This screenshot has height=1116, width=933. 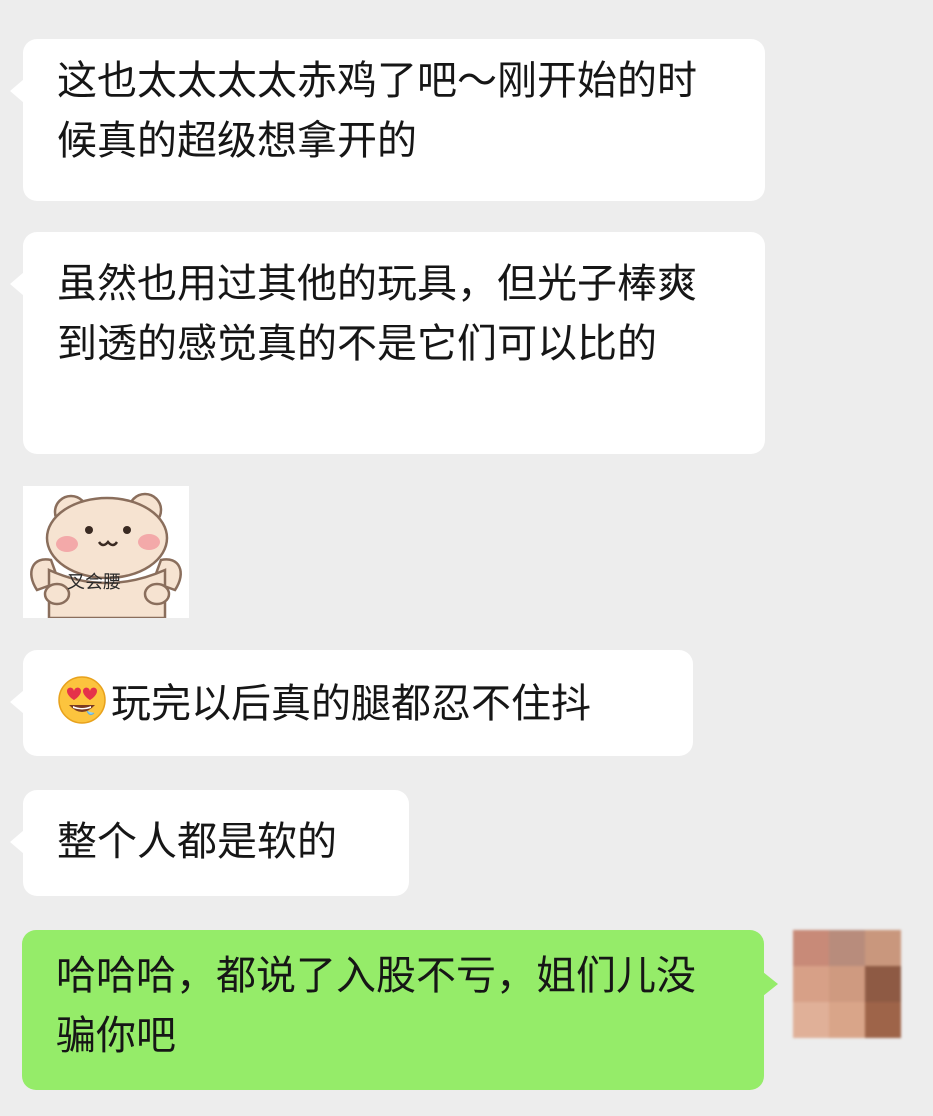 What do you see at coordinates (376, 1006) in the screenshot?
I see `message-text: 哈哈哈，都说了入股不亏，姐们儿没骗你吧` at bounding box center [376, 1006].